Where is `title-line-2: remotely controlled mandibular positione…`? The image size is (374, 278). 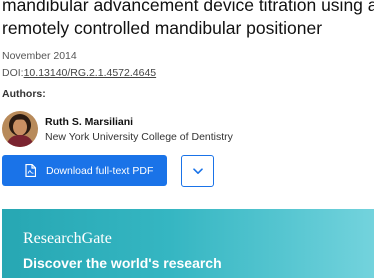
title-line-2: remotely controlled mandibular positione… is located at coordinates (162, 28).